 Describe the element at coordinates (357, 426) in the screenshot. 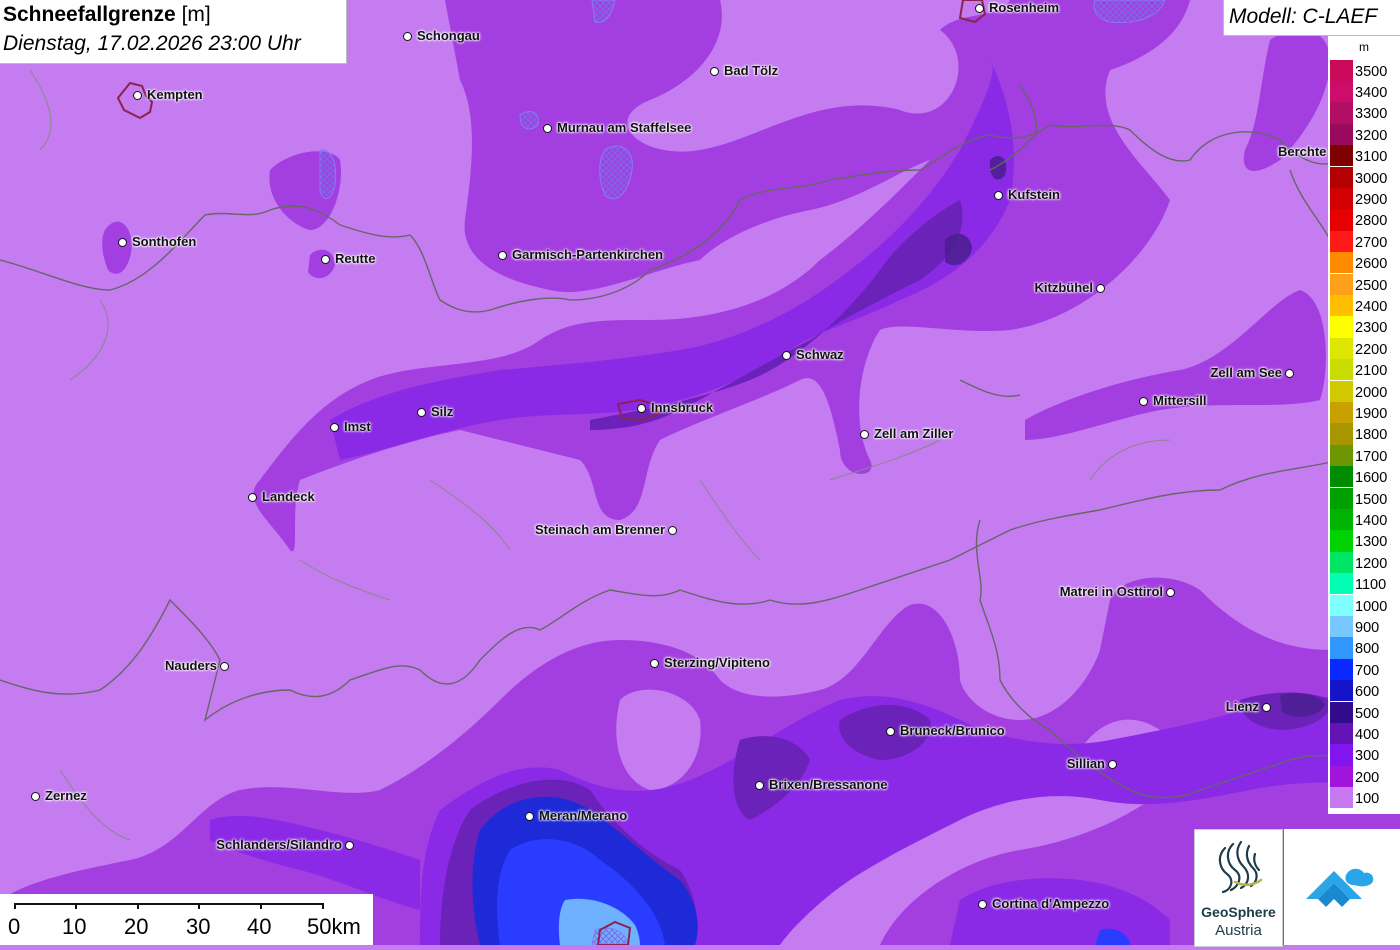

I see `city-label: Imst` at that location.